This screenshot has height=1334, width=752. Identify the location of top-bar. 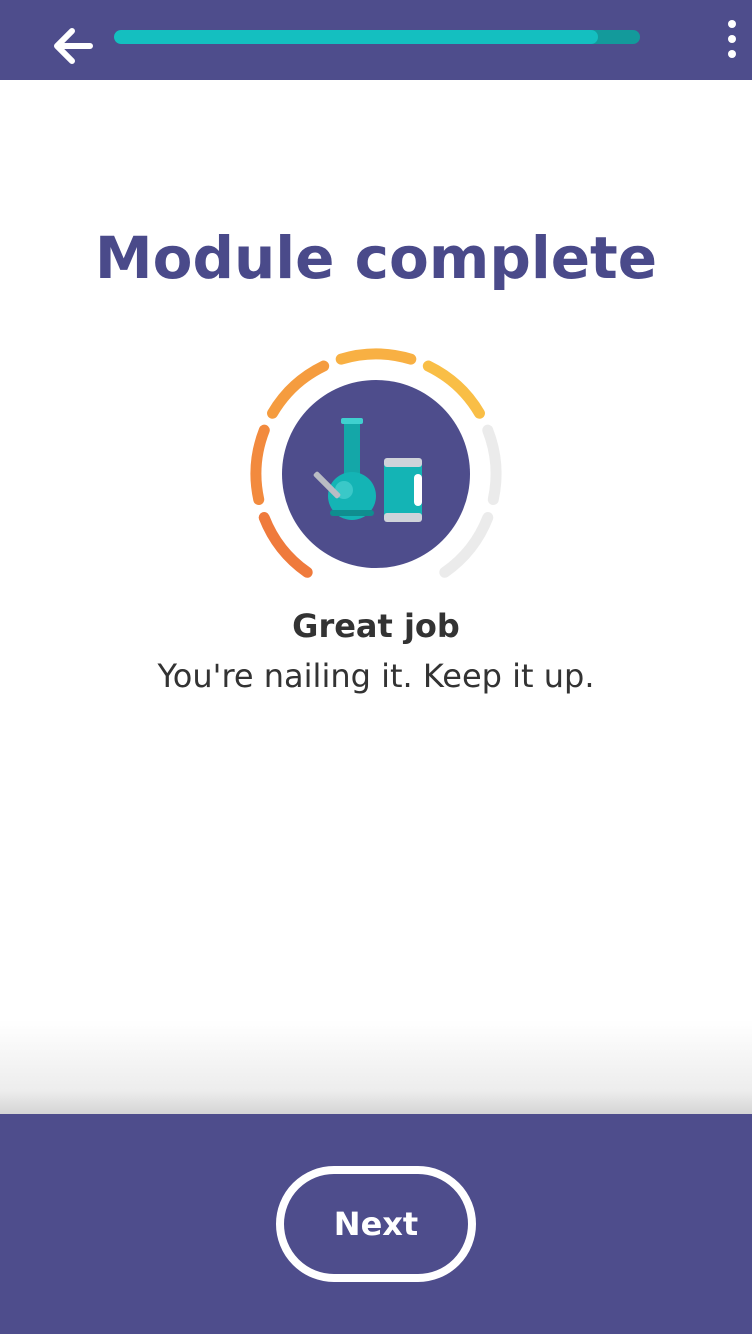
(376, 40).